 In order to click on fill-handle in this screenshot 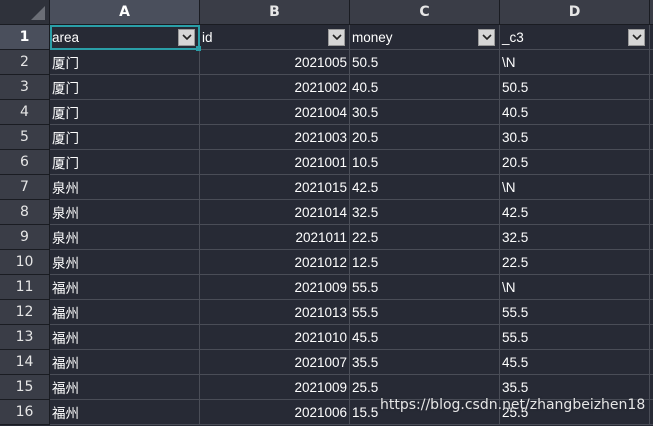, I will do `click(198, 48)`.